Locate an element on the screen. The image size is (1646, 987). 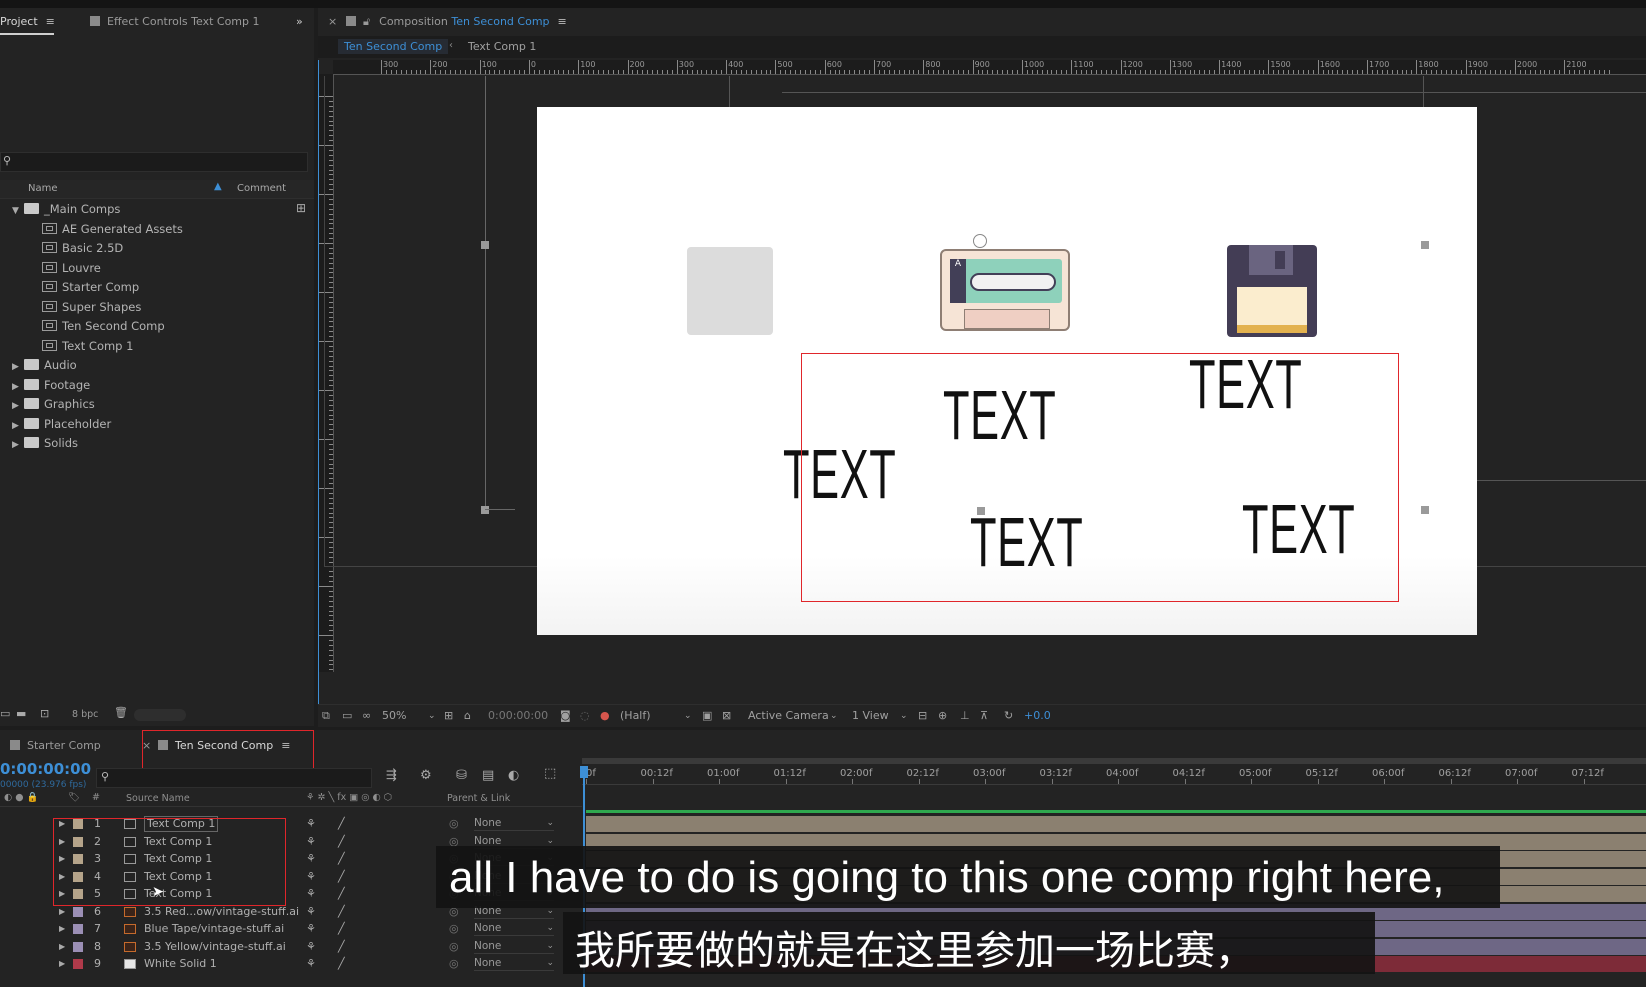
layer-name: Blue Tape/vintage-stuff.ai is located at coordinates (214, 929).